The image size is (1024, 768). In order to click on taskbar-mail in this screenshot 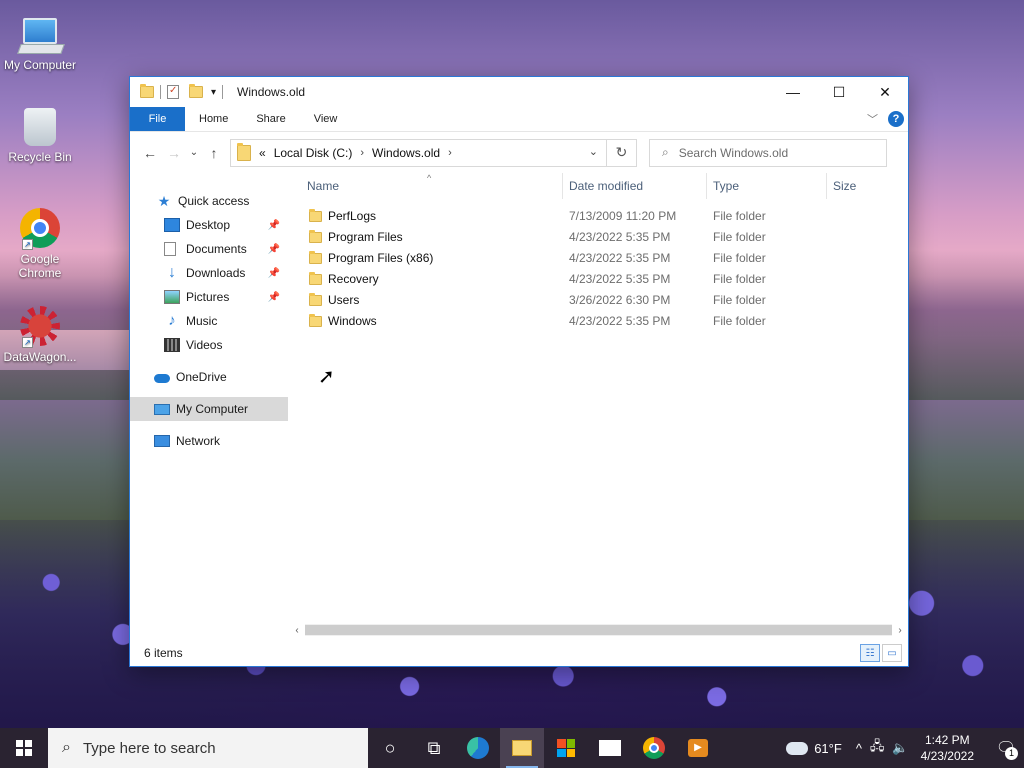, I will do `click(610, 748)`.